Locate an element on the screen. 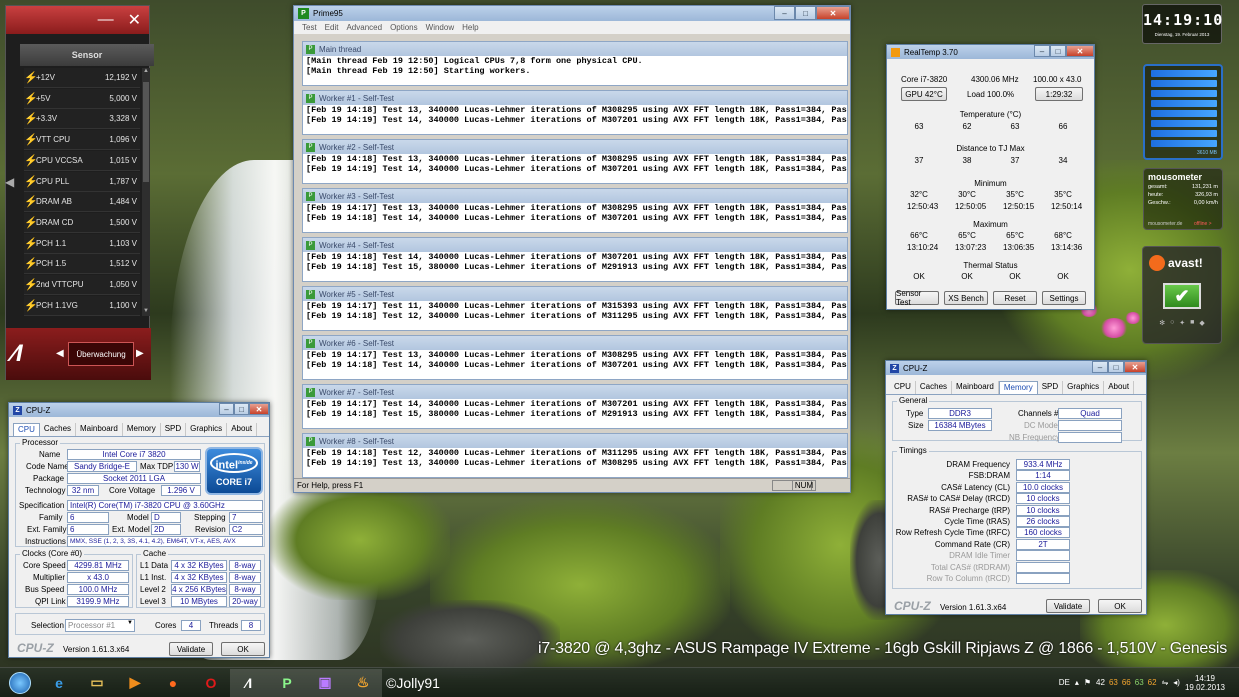 The image size is (1239, 697). volume-icon: ◂) is located at coordinates (1176, 682).